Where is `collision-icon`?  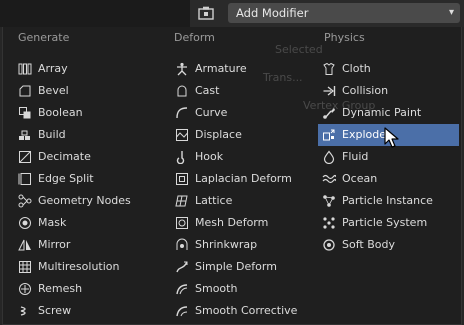
collision-icon is located at coordinates (329, 91).